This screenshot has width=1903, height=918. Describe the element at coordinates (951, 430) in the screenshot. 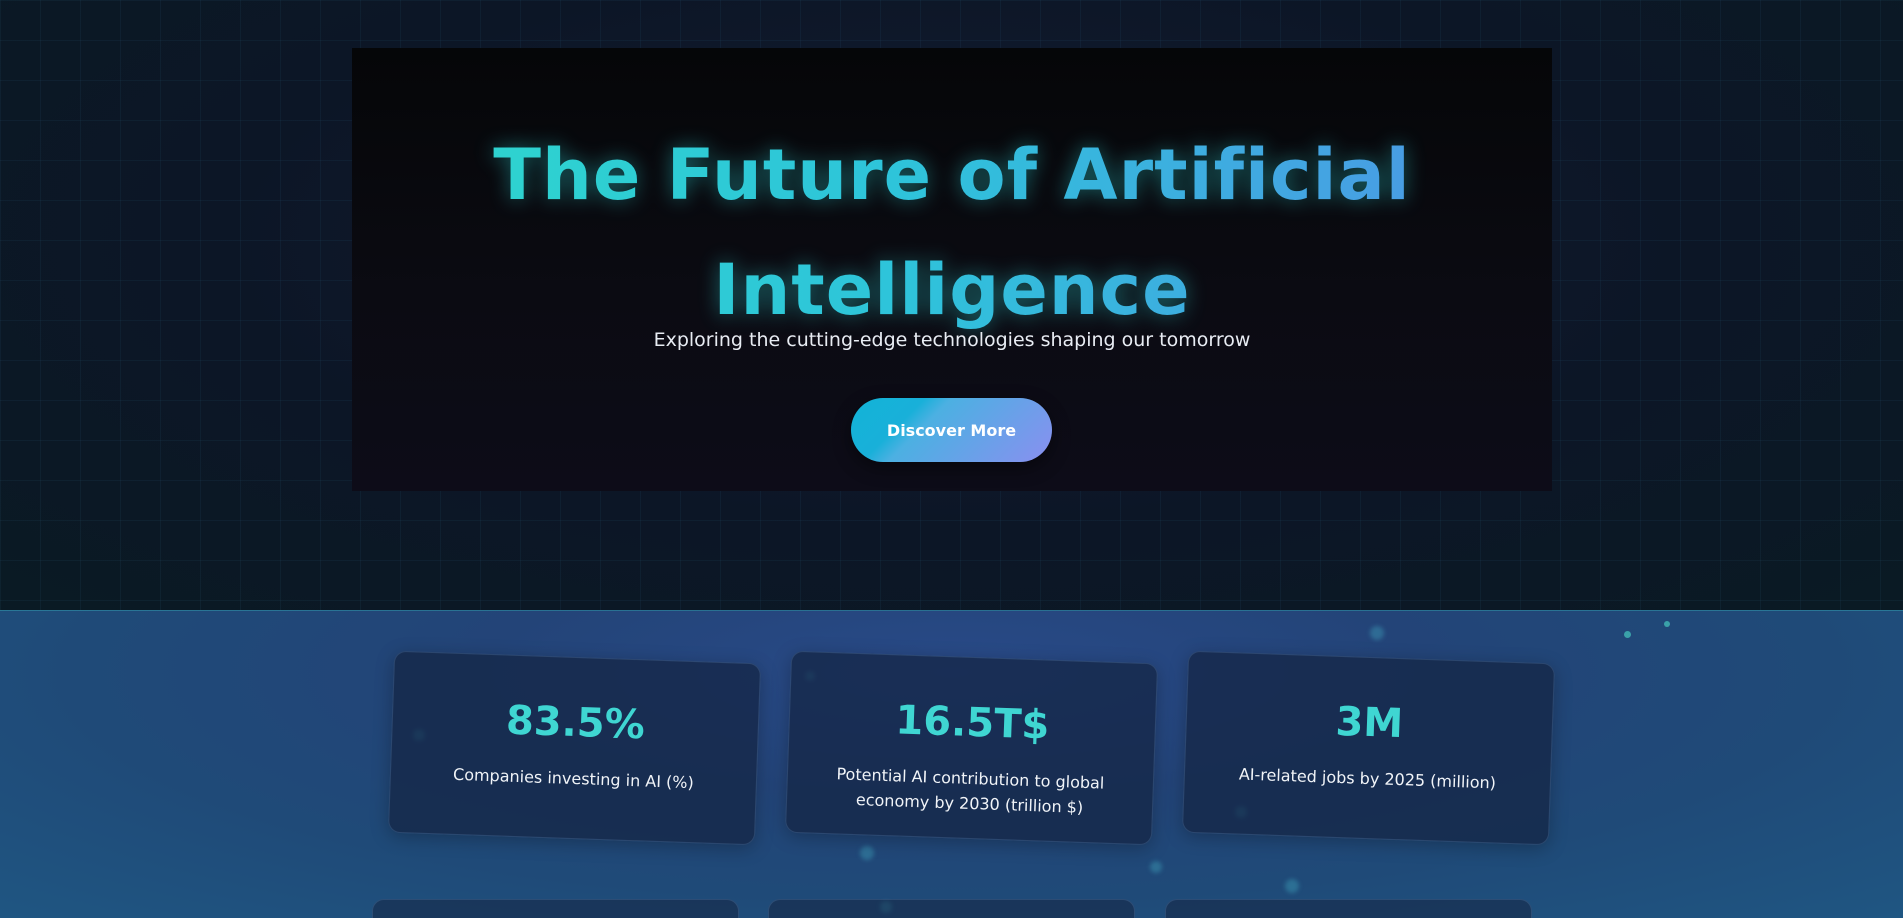

I see `discover-more-button: Discover More` at that location.